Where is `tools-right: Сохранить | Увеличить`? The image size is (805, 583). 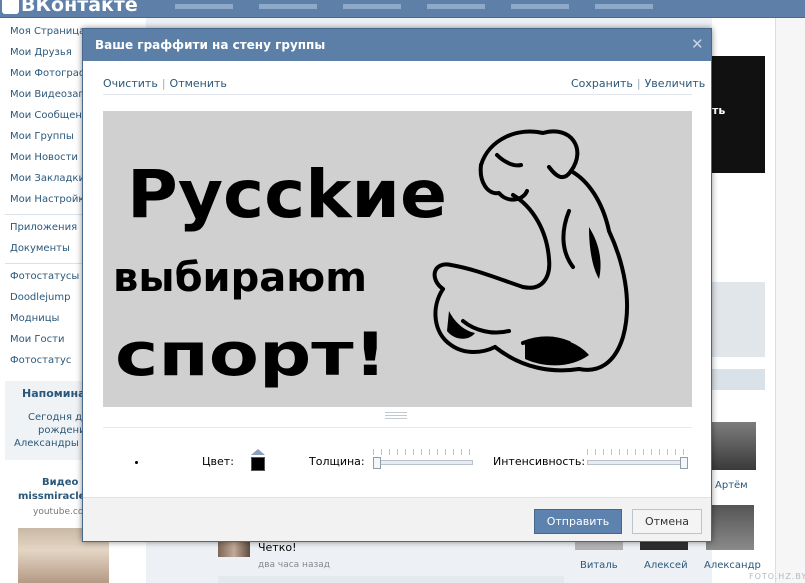 tools-right: Сохранить | Увеличить is located at coordinates (638, 83).